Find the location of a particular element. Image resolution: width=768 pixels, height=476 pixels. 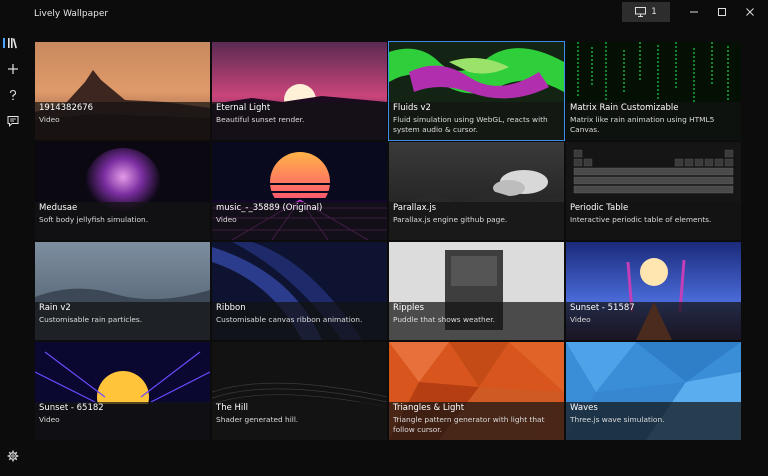

close-icon is located at coordinates (750, 12).